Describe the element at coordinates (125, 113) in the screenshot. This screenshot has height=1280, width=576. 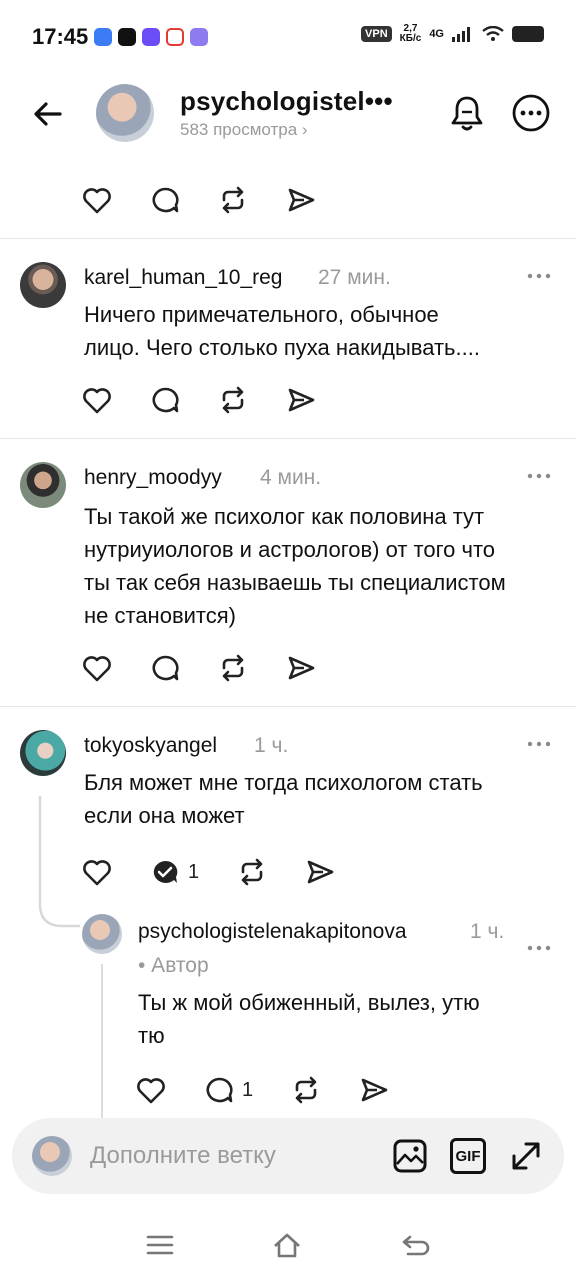
I see `author-avatar` at that location.